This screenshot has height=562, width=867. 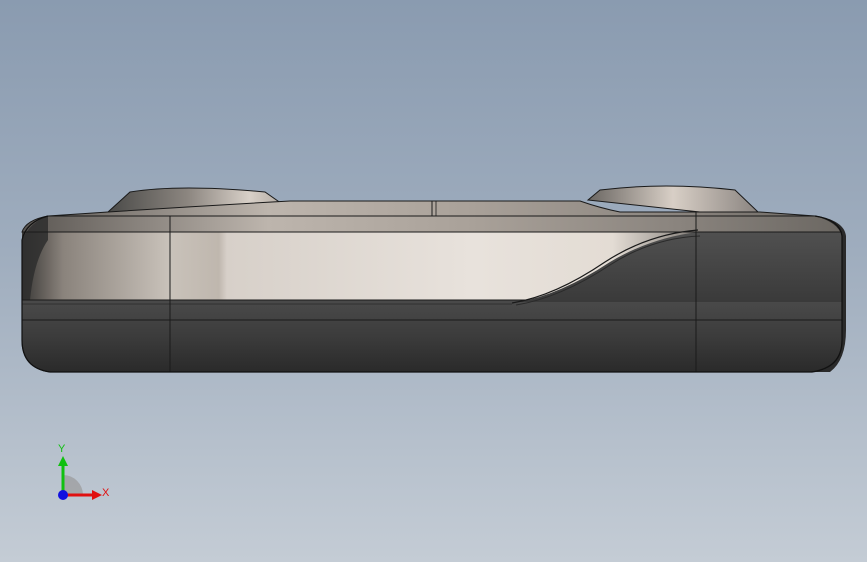 I want to click on right-boss, so click(x=673, y=199).